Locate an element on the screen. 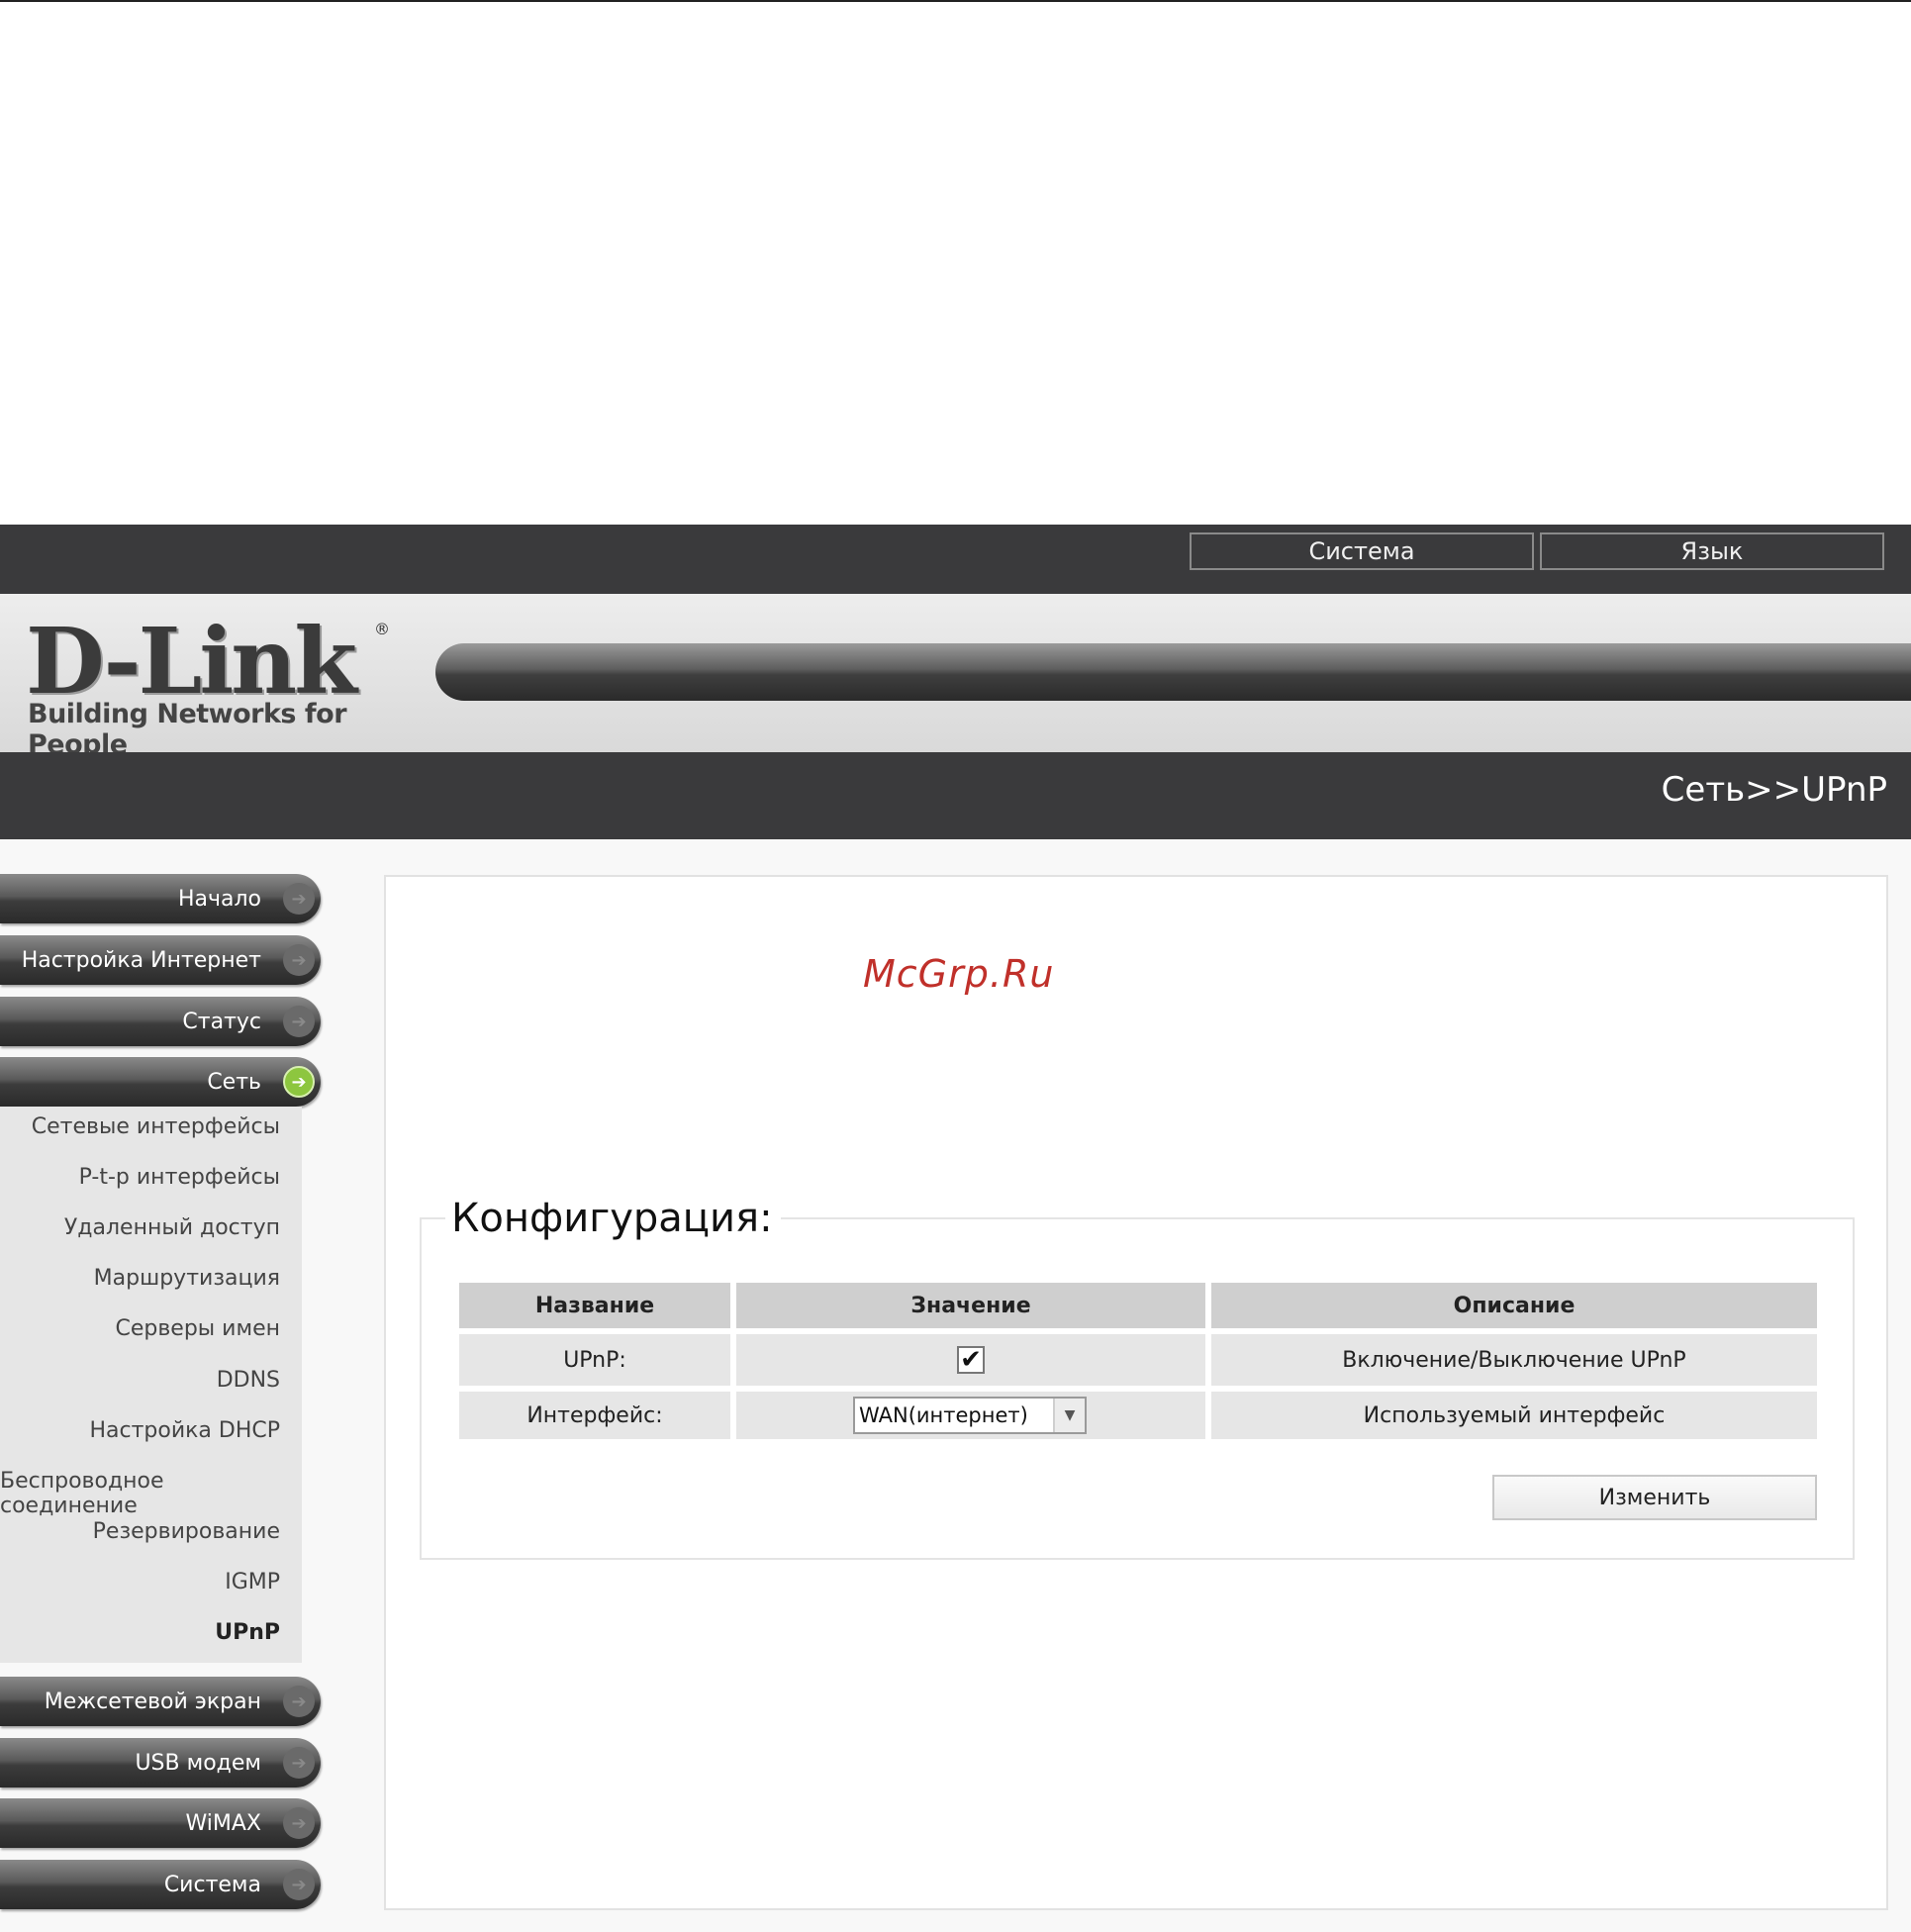  menu-item-label: Сеть is located at coordinates (234, 1082).